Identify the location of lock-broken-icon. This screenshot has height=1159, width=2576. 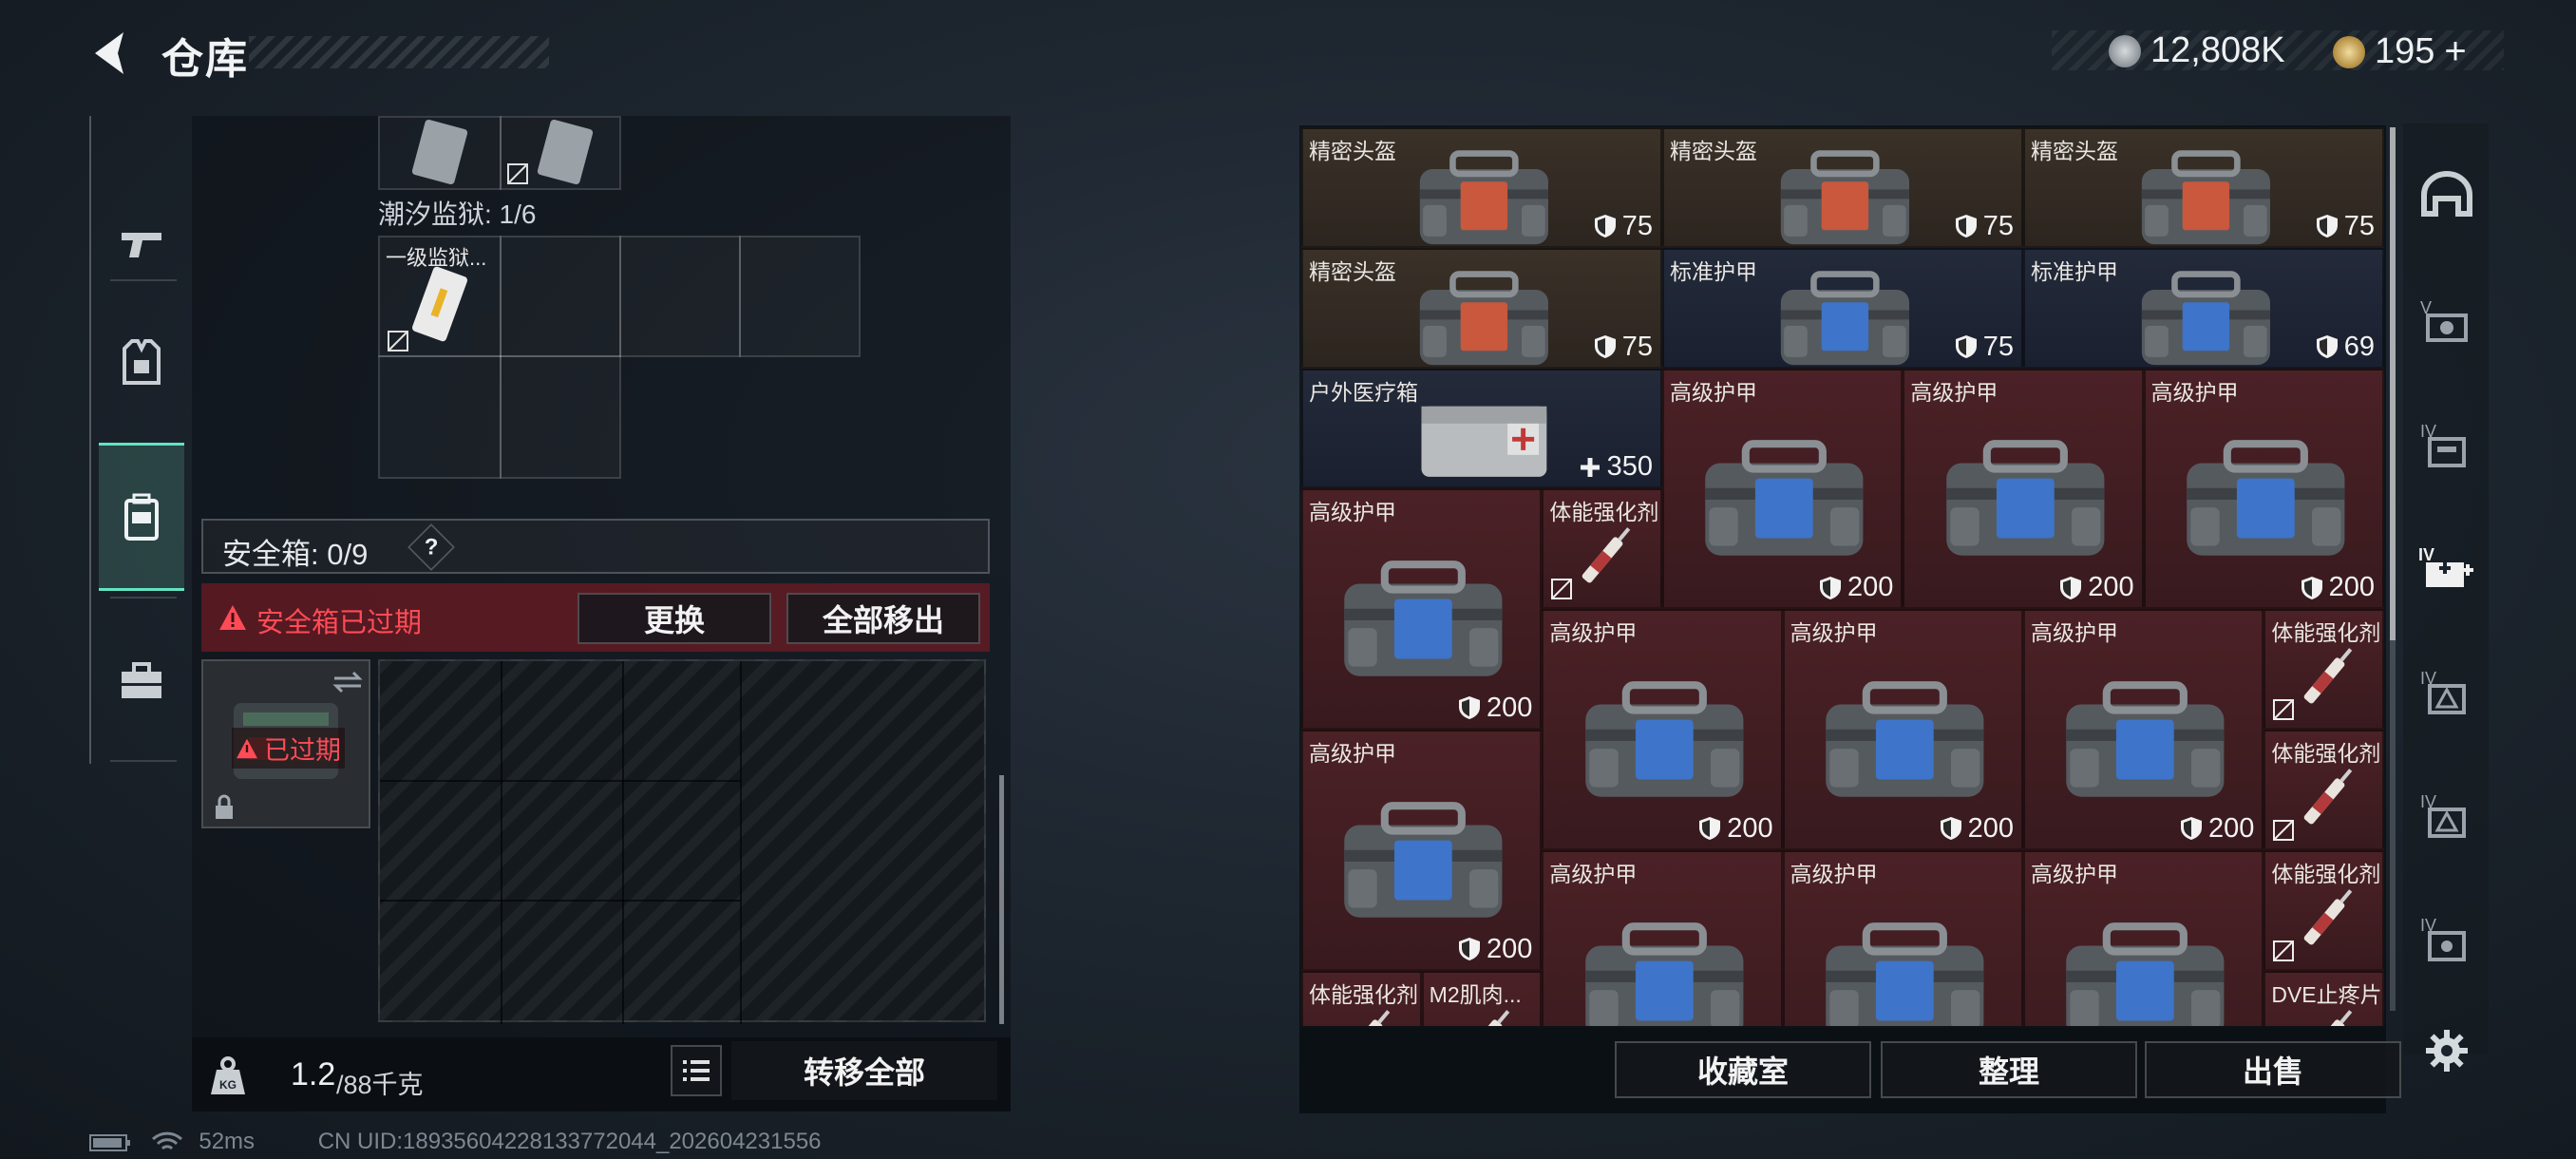
(2284, 830).